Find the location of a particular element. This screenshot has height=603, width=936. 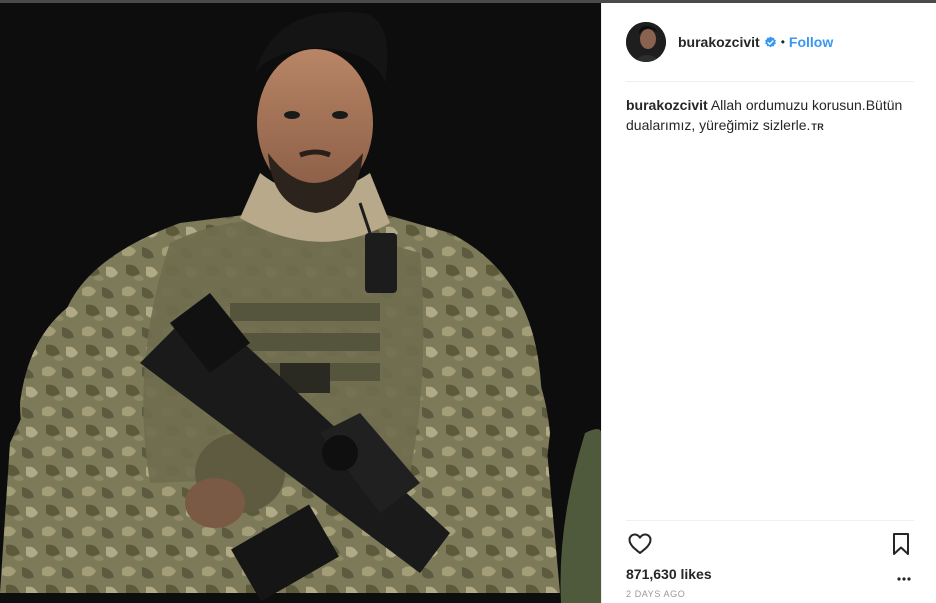

post-header: burakozcivit • Follow is located at coordinates (769, 42).